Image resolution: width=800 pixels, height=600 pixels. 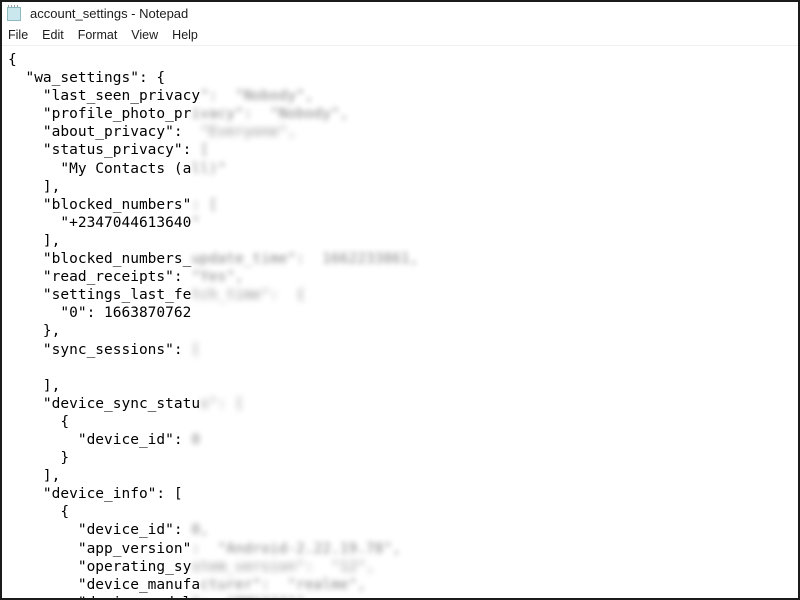 What do you see at coordinates (100, 596) in the screenshot?
I see `text-line-visible: "device_model` at bounding box center [100, 596].